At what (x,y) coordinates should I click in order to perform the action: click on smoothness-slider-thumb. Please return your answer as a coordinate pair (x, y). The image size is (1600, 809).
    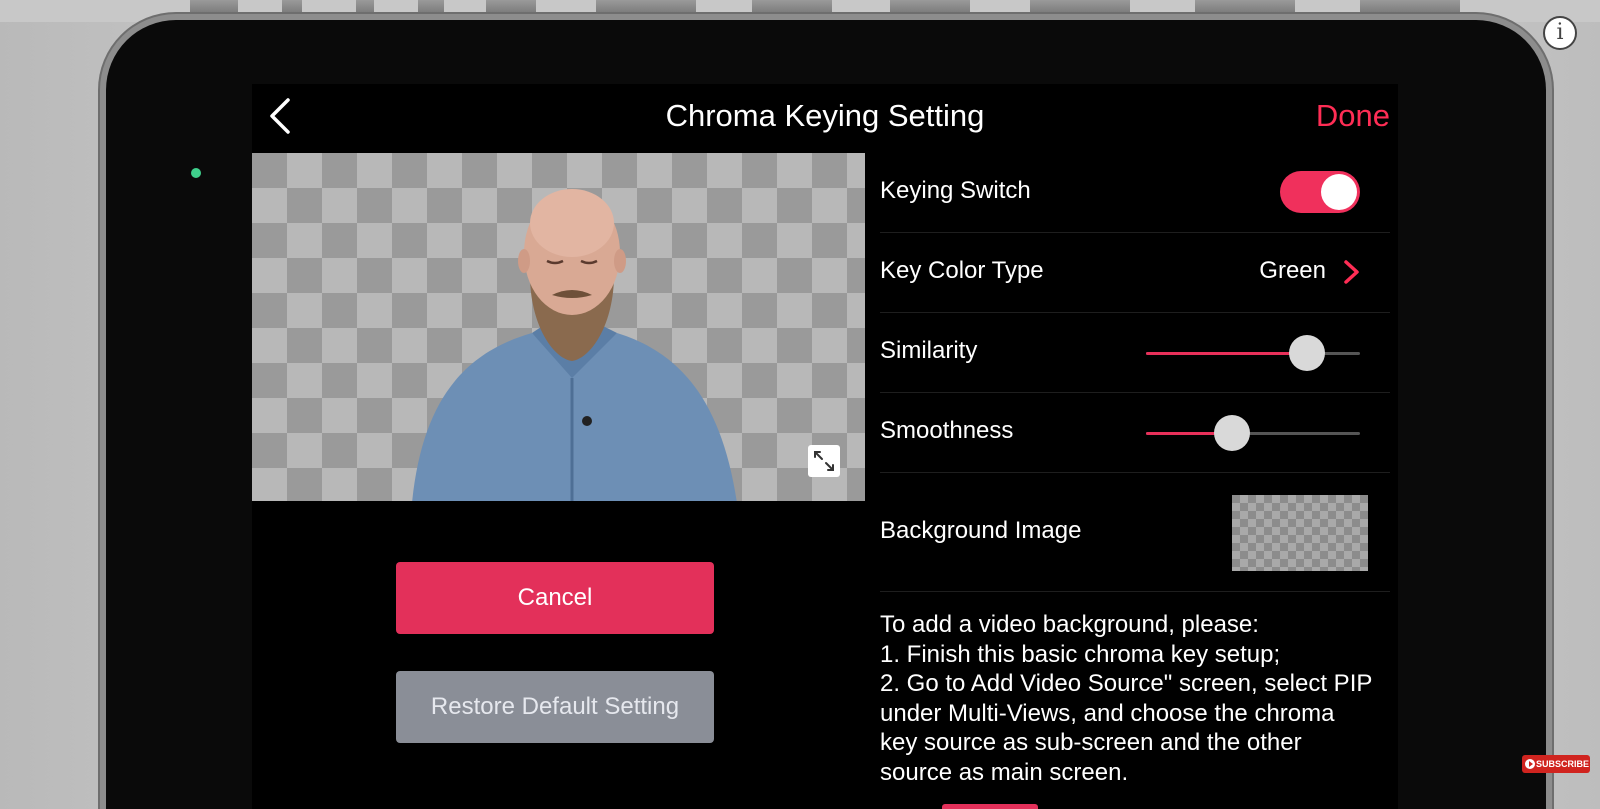
    Looking at the image, I should click on (1231, 433).